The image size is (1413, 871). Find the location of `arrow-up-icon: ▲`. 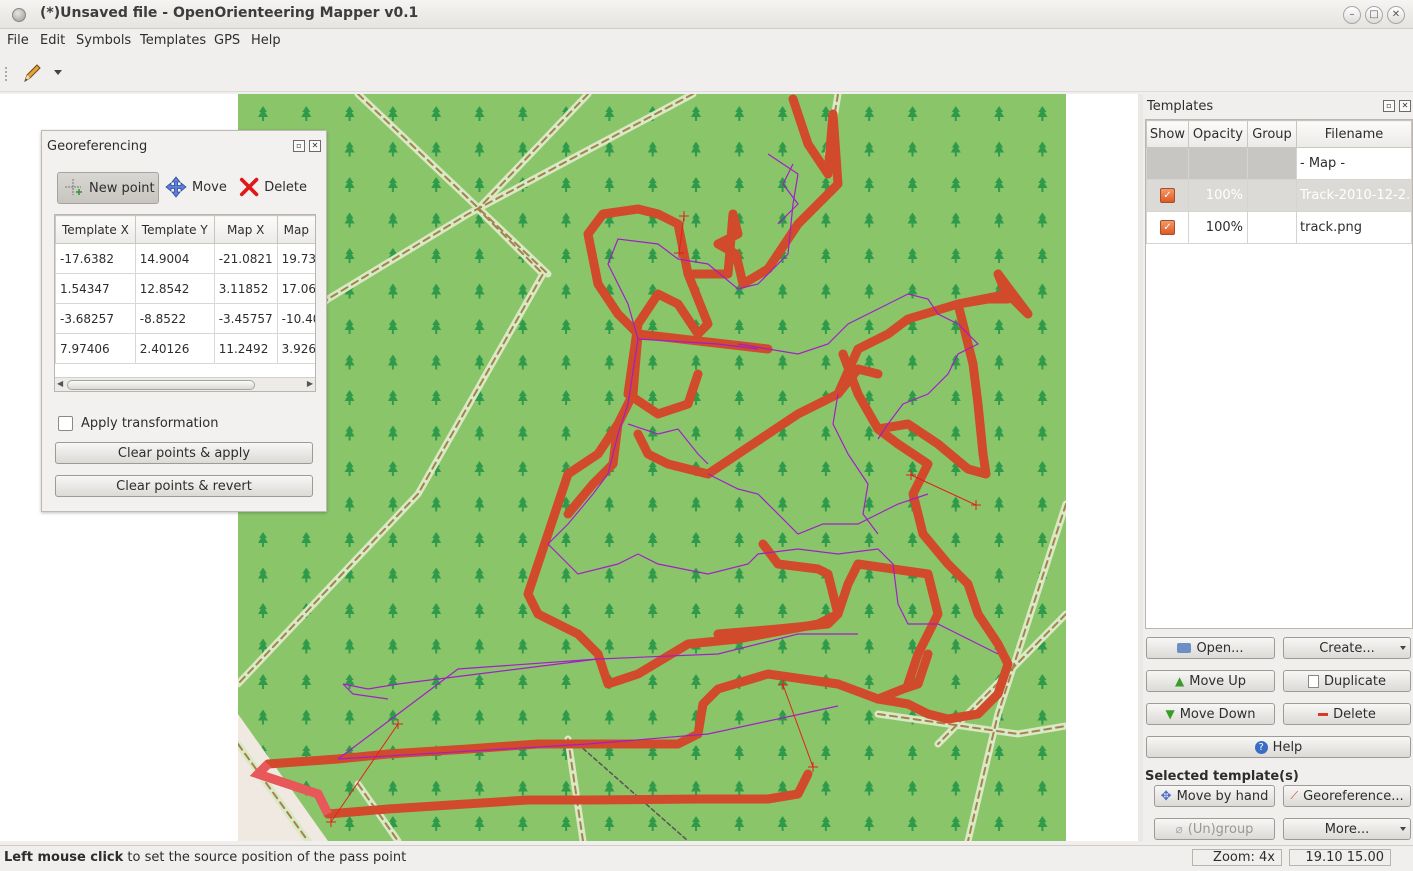

arrow-up-icon: ▲ is located at coordinates (1180, 681).